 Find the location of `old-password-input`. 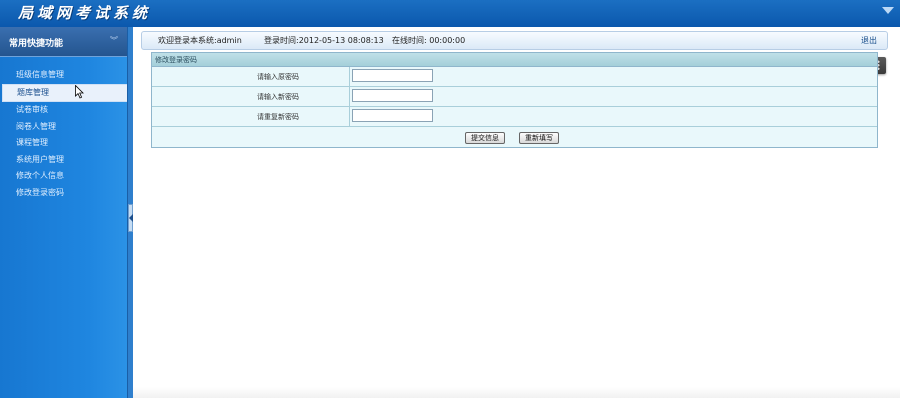

old-password-input is located at coordinates (392, 75).